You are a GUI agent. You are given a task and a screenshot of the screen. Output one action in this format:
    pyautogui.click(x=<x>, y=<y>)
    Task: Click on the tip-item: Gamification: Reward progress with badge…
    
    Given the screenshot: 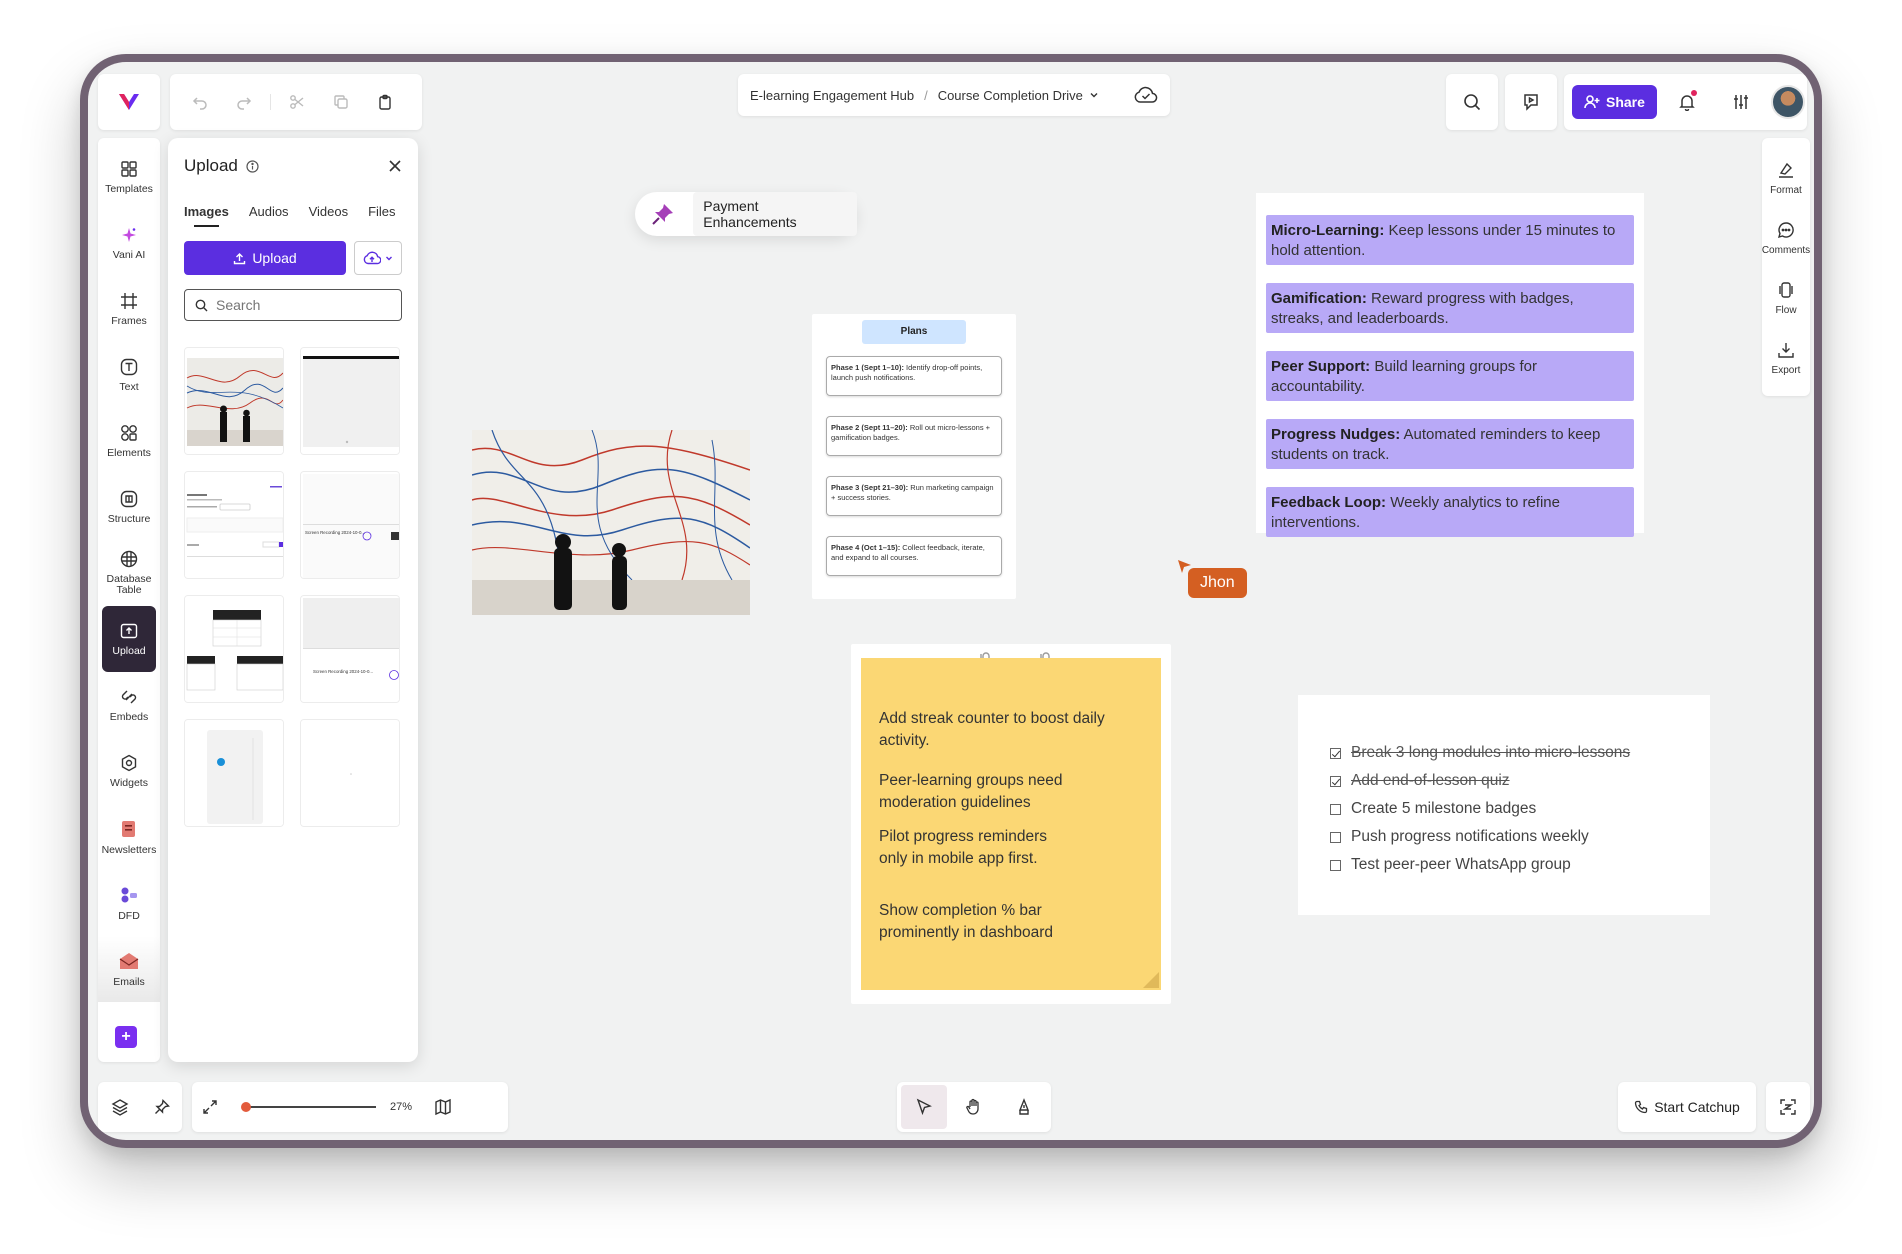 What is the action you would take?
    pyautogui.click(x=1450, y=308)
    